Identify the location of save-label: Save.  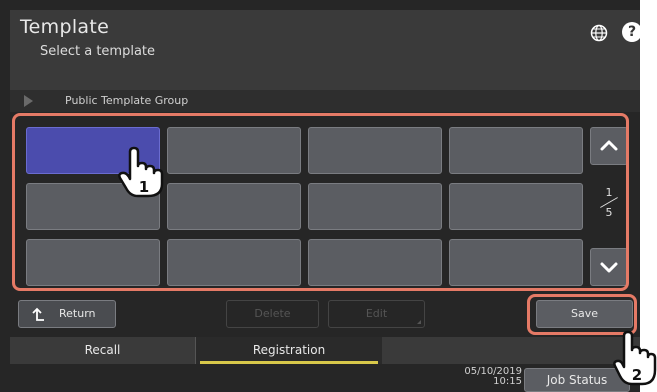
(584, 313).